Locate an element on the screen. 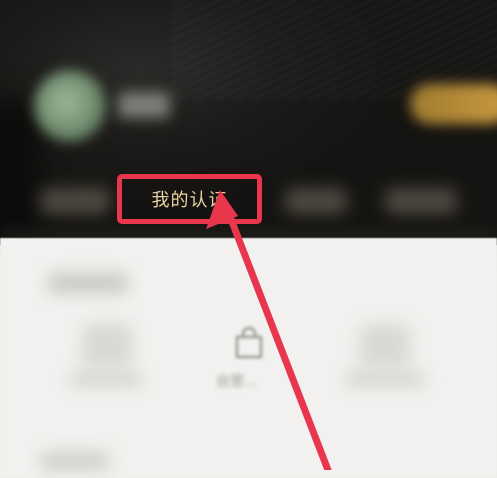 This screenshot has width=497, height=478. user-name-blurred is located at coordinates (144, 105).